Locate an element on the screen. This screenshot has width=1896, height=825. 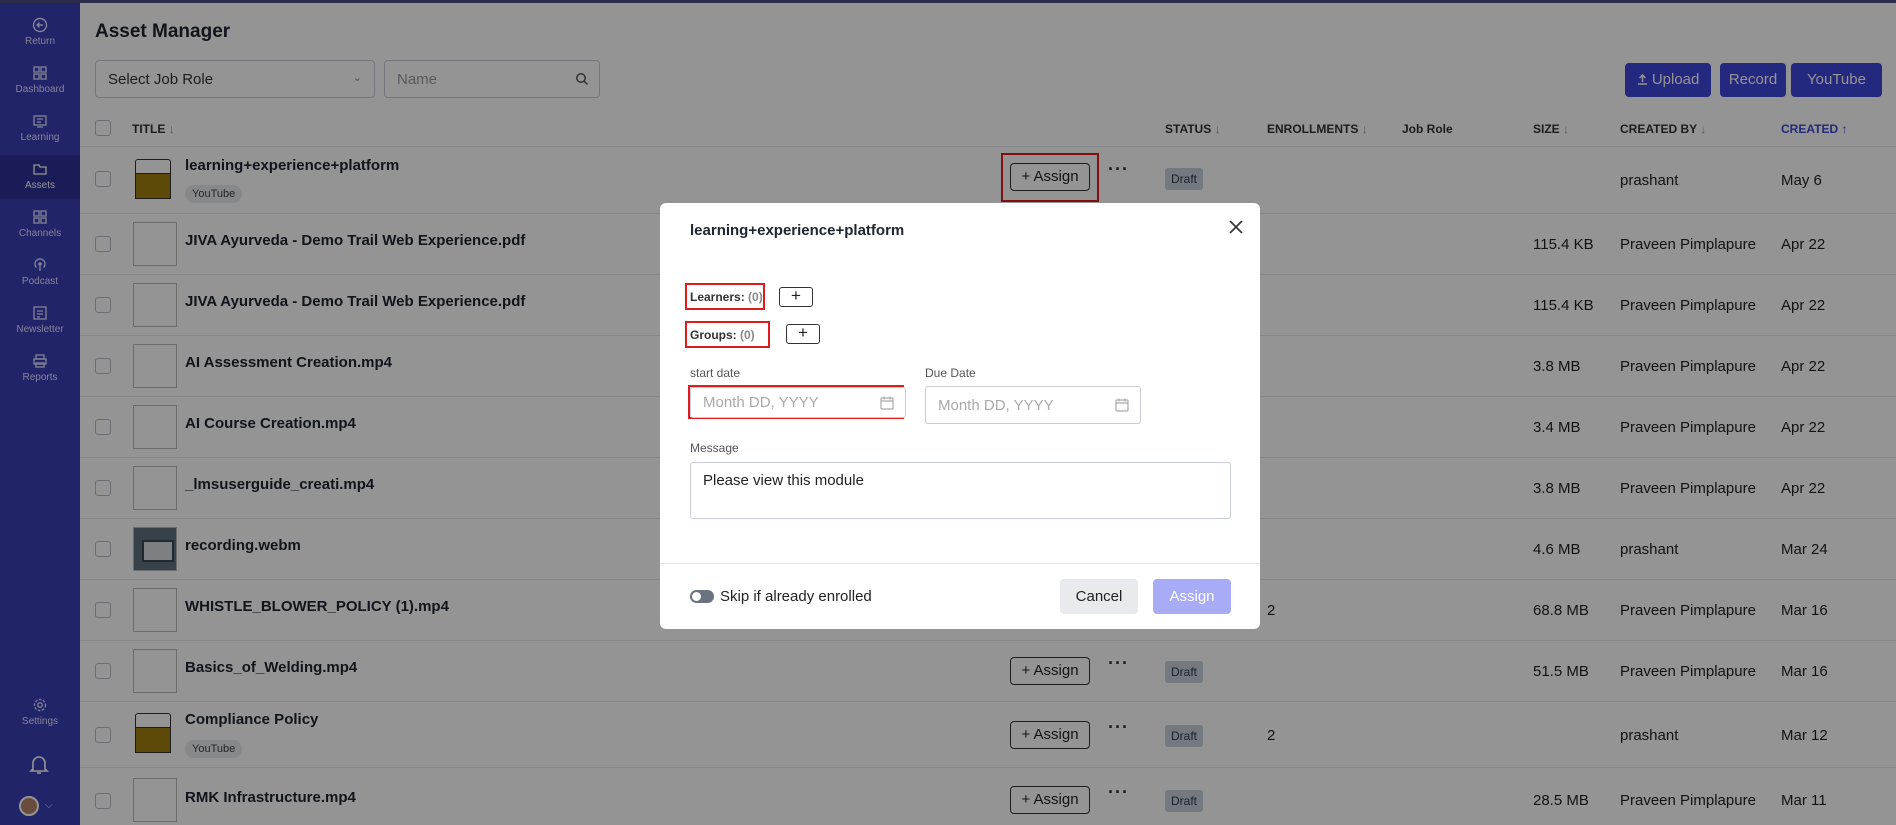
add-learners-button: + is located at coordinates (796, 297).